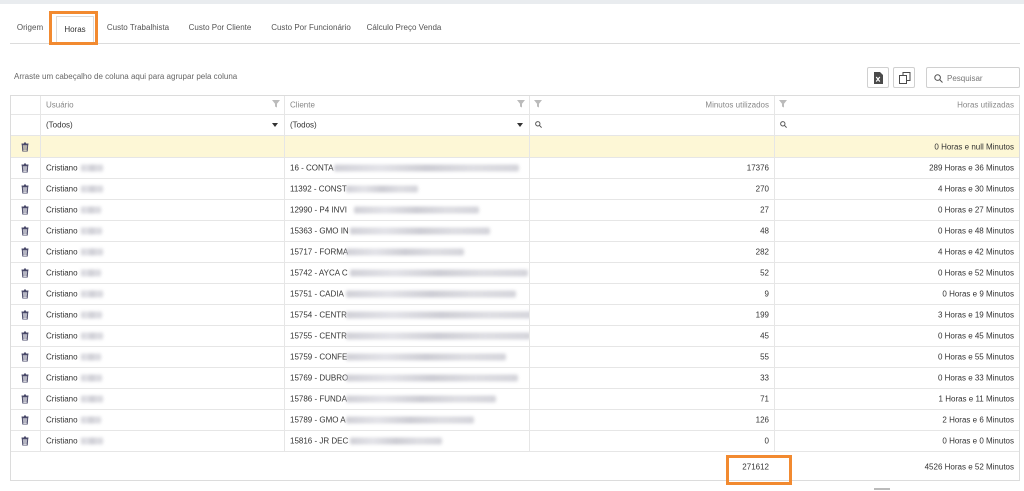  Describe the element at coordinates (407, 105) in the screenshot. I see `header-cliente: Cliente` at that location.